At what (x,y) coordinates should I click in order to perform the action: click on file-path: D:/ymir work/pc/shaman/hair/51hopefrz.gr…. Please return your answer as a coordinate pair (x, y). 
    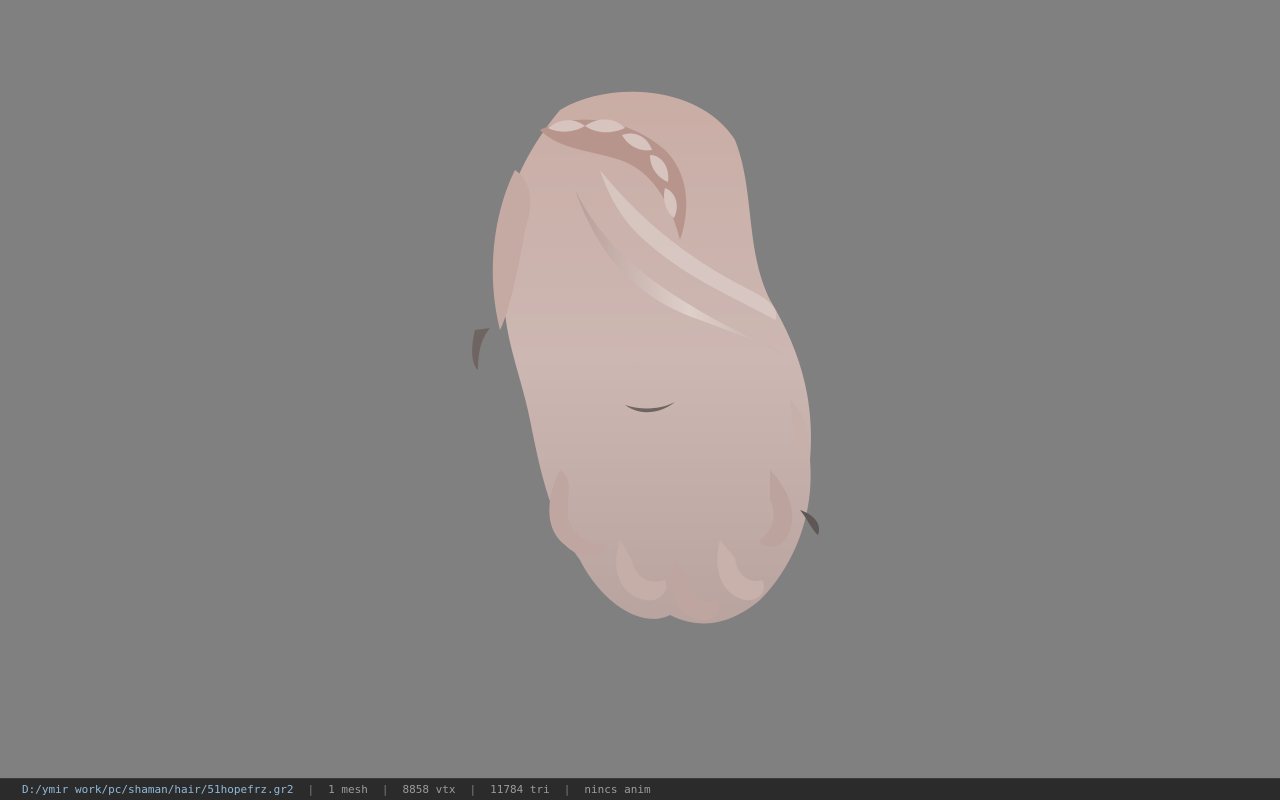
    Looking at the image, I should click on (158, 789).